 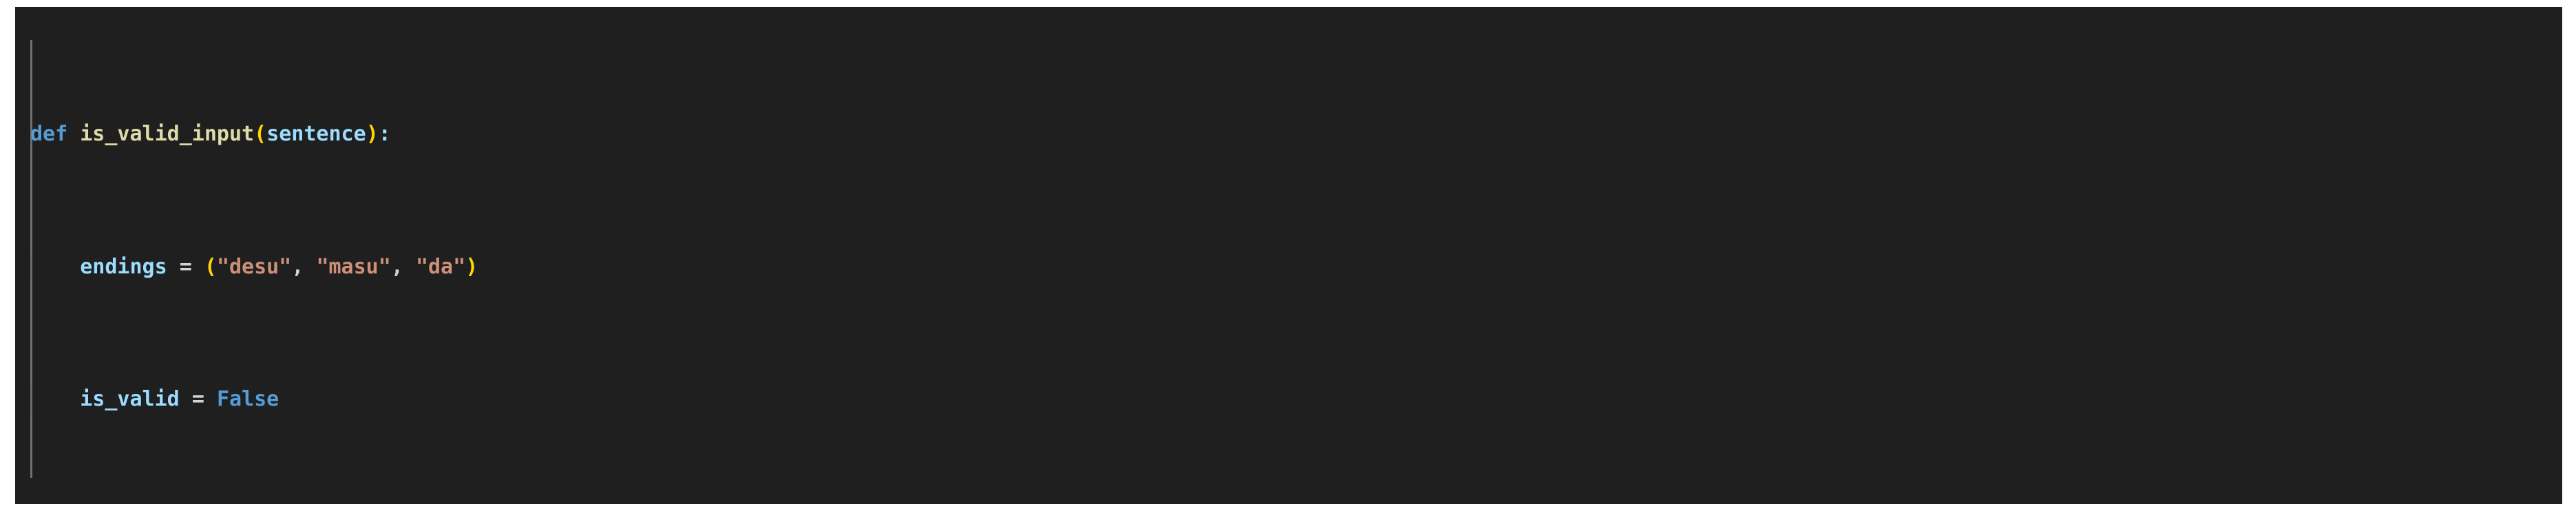 What do you see at coordinates (198, 399) in the screenshot?
I see `assign-op-l3: =` at bounding box center [198, 399].